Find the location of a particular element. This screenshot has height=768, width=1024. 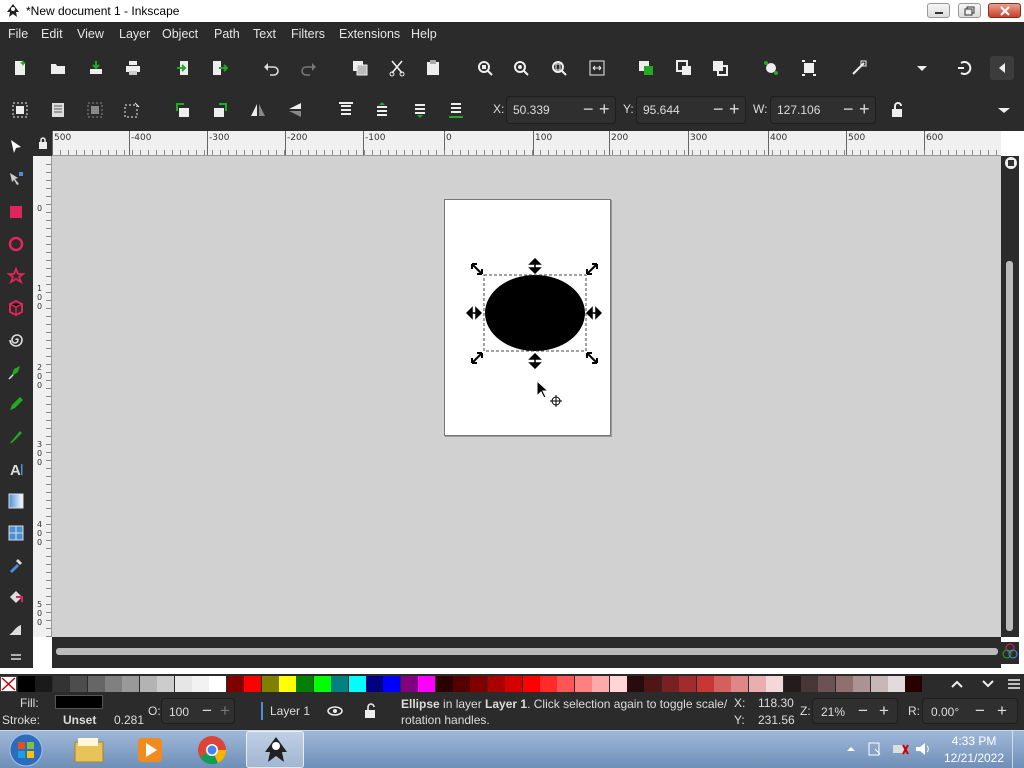

gradient-tool-icon is located at coordinates (16, 501).